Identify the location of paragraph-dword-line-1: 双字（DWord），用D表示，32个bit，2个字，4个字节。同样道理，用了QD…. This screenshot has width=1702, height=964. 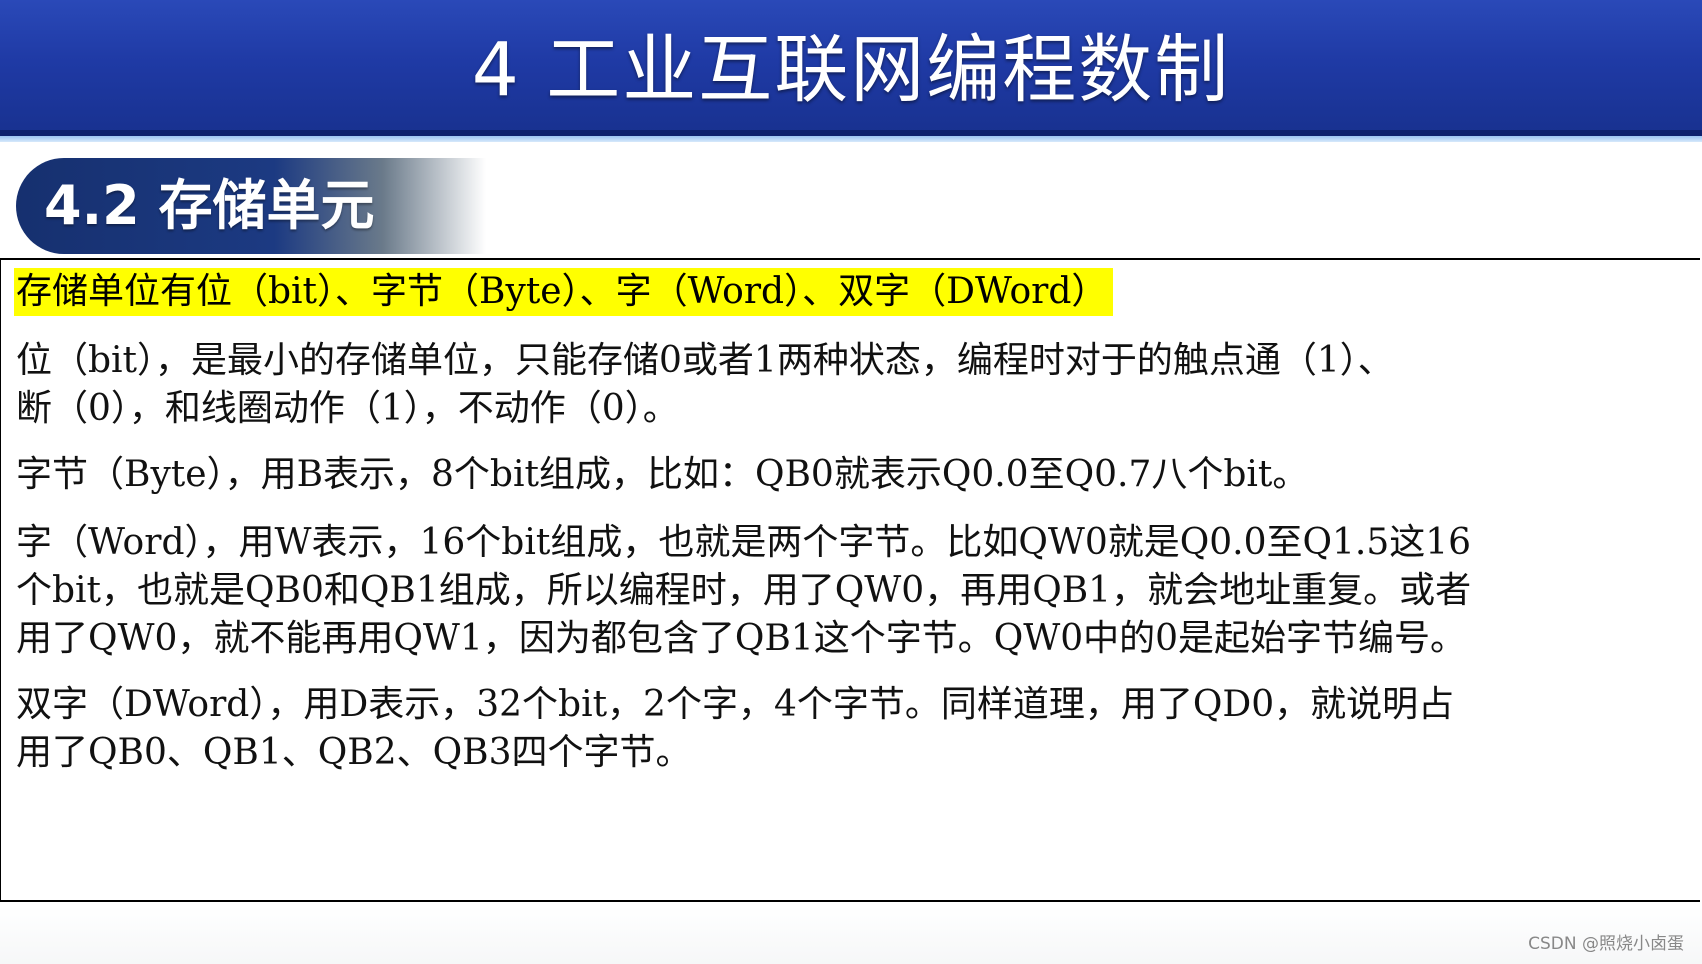
(735, 704).